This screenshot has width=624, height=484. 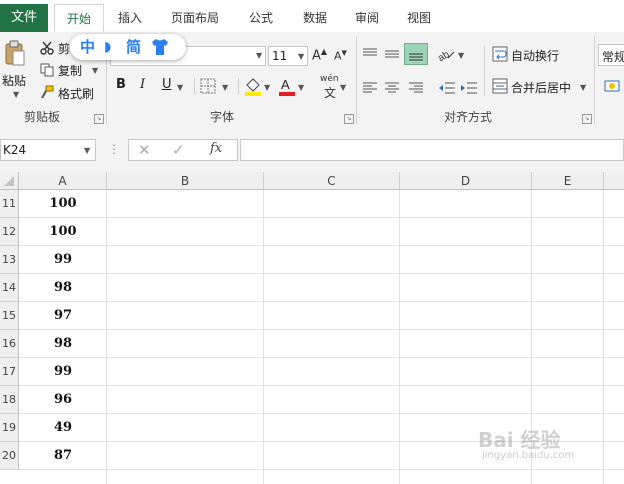 I want to click on phonetic-guide-label: wén, so click(x=329, y=79).